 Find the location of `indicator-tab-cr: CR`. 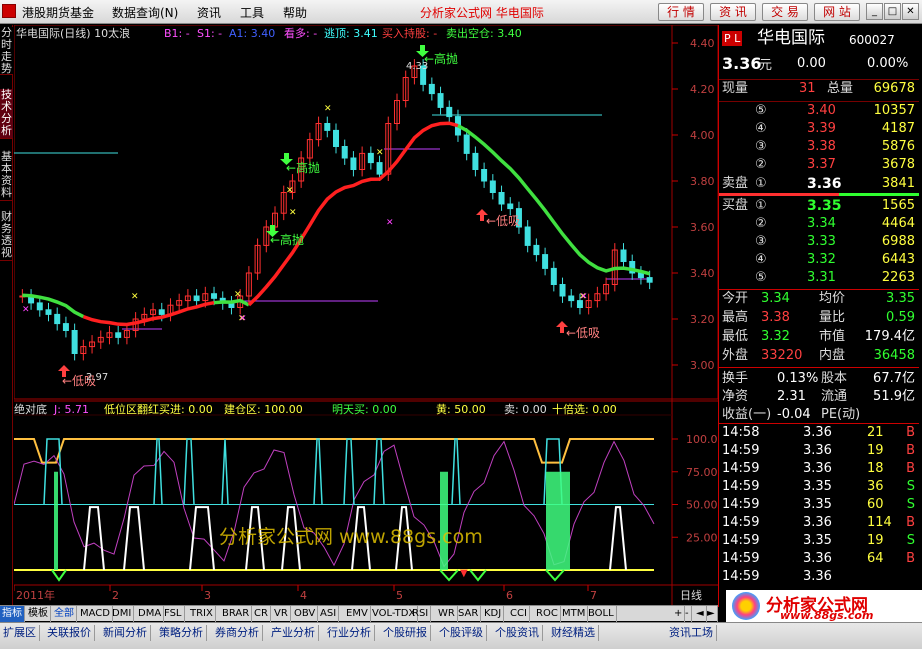

indicator-tab-cr: CR is located at coordinates (261, 614).